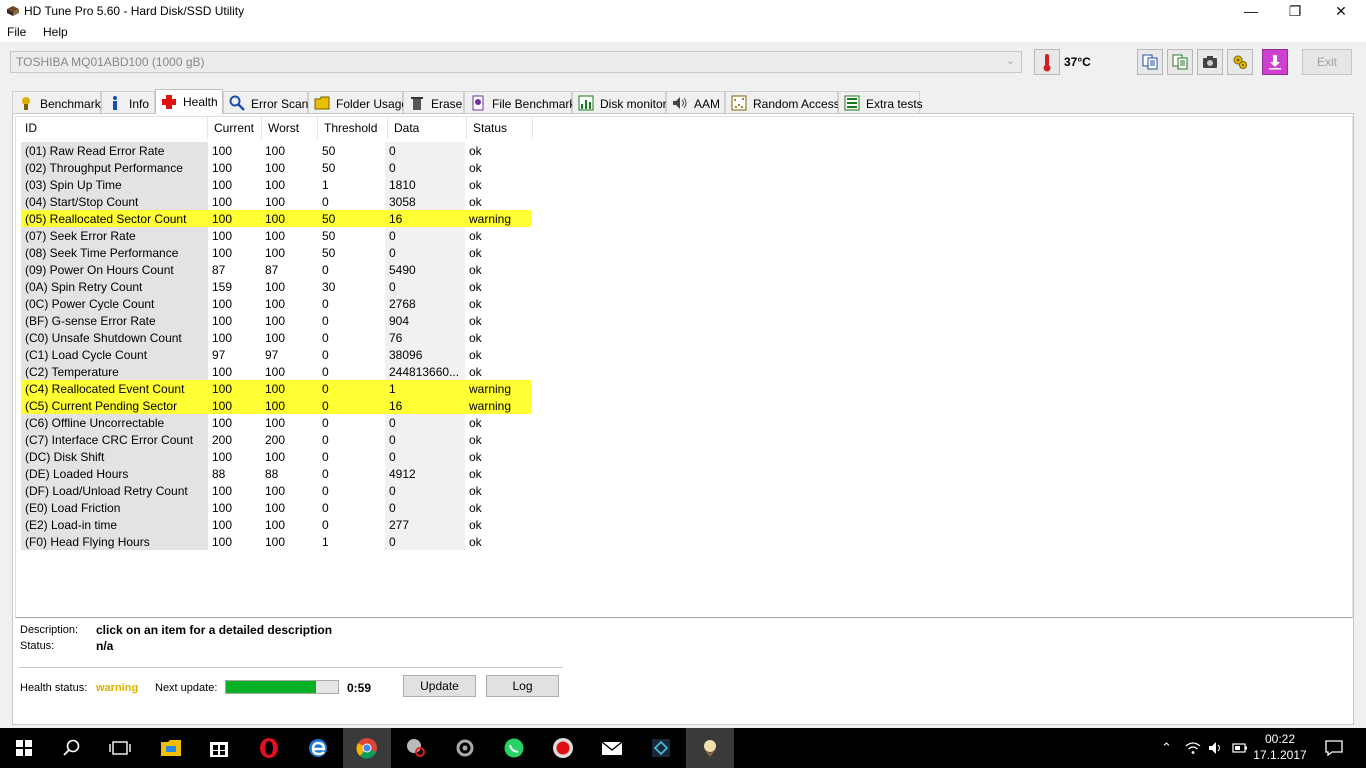 The image size is (1366, 768). What do you see at coordinates (1010, 61) in the screenshot?
I see `chevron-down-icon: ⌄` at bounding box center [1010, 61].